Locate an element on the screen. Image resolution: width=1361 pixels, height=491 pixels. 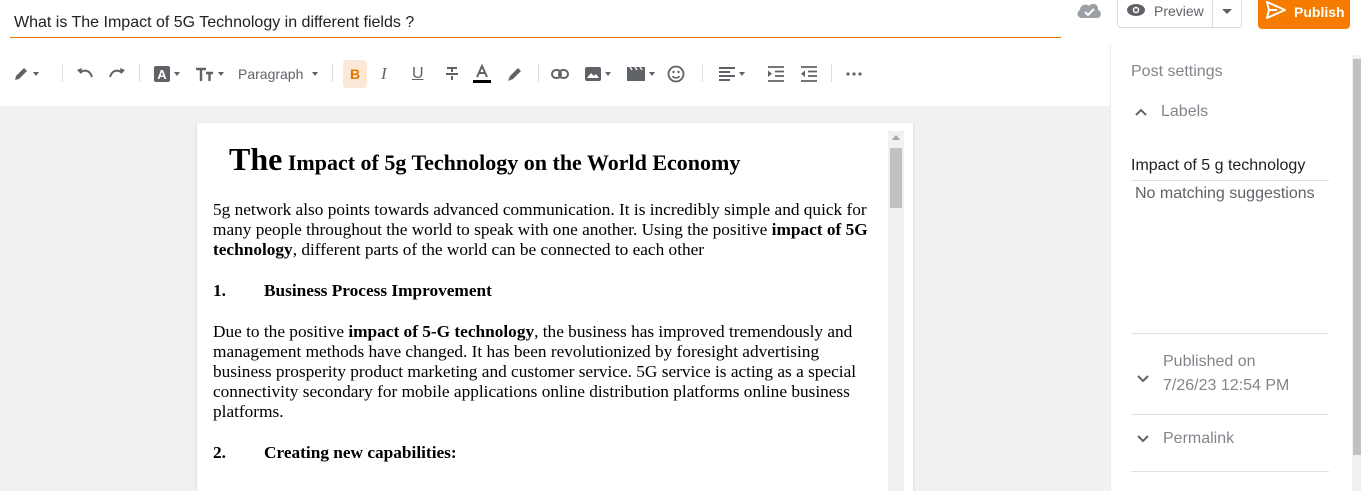
eye-icon is located at coordinates (1136, 11).